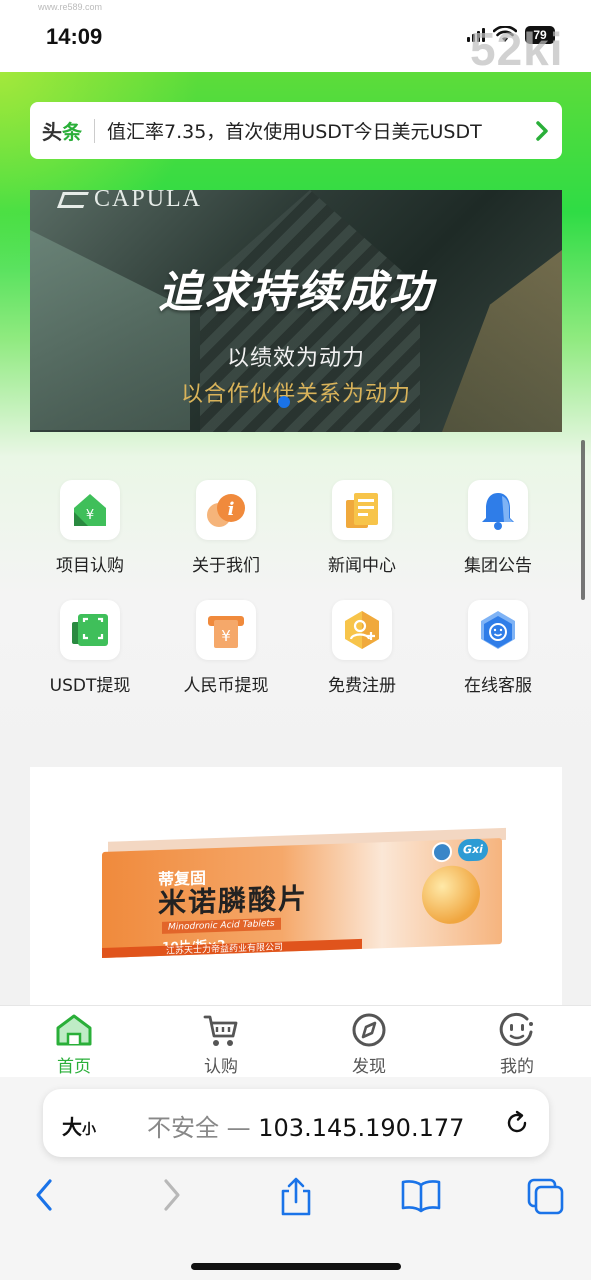  I want to click on tab-subscribe: 认购, so click(221, 1044).